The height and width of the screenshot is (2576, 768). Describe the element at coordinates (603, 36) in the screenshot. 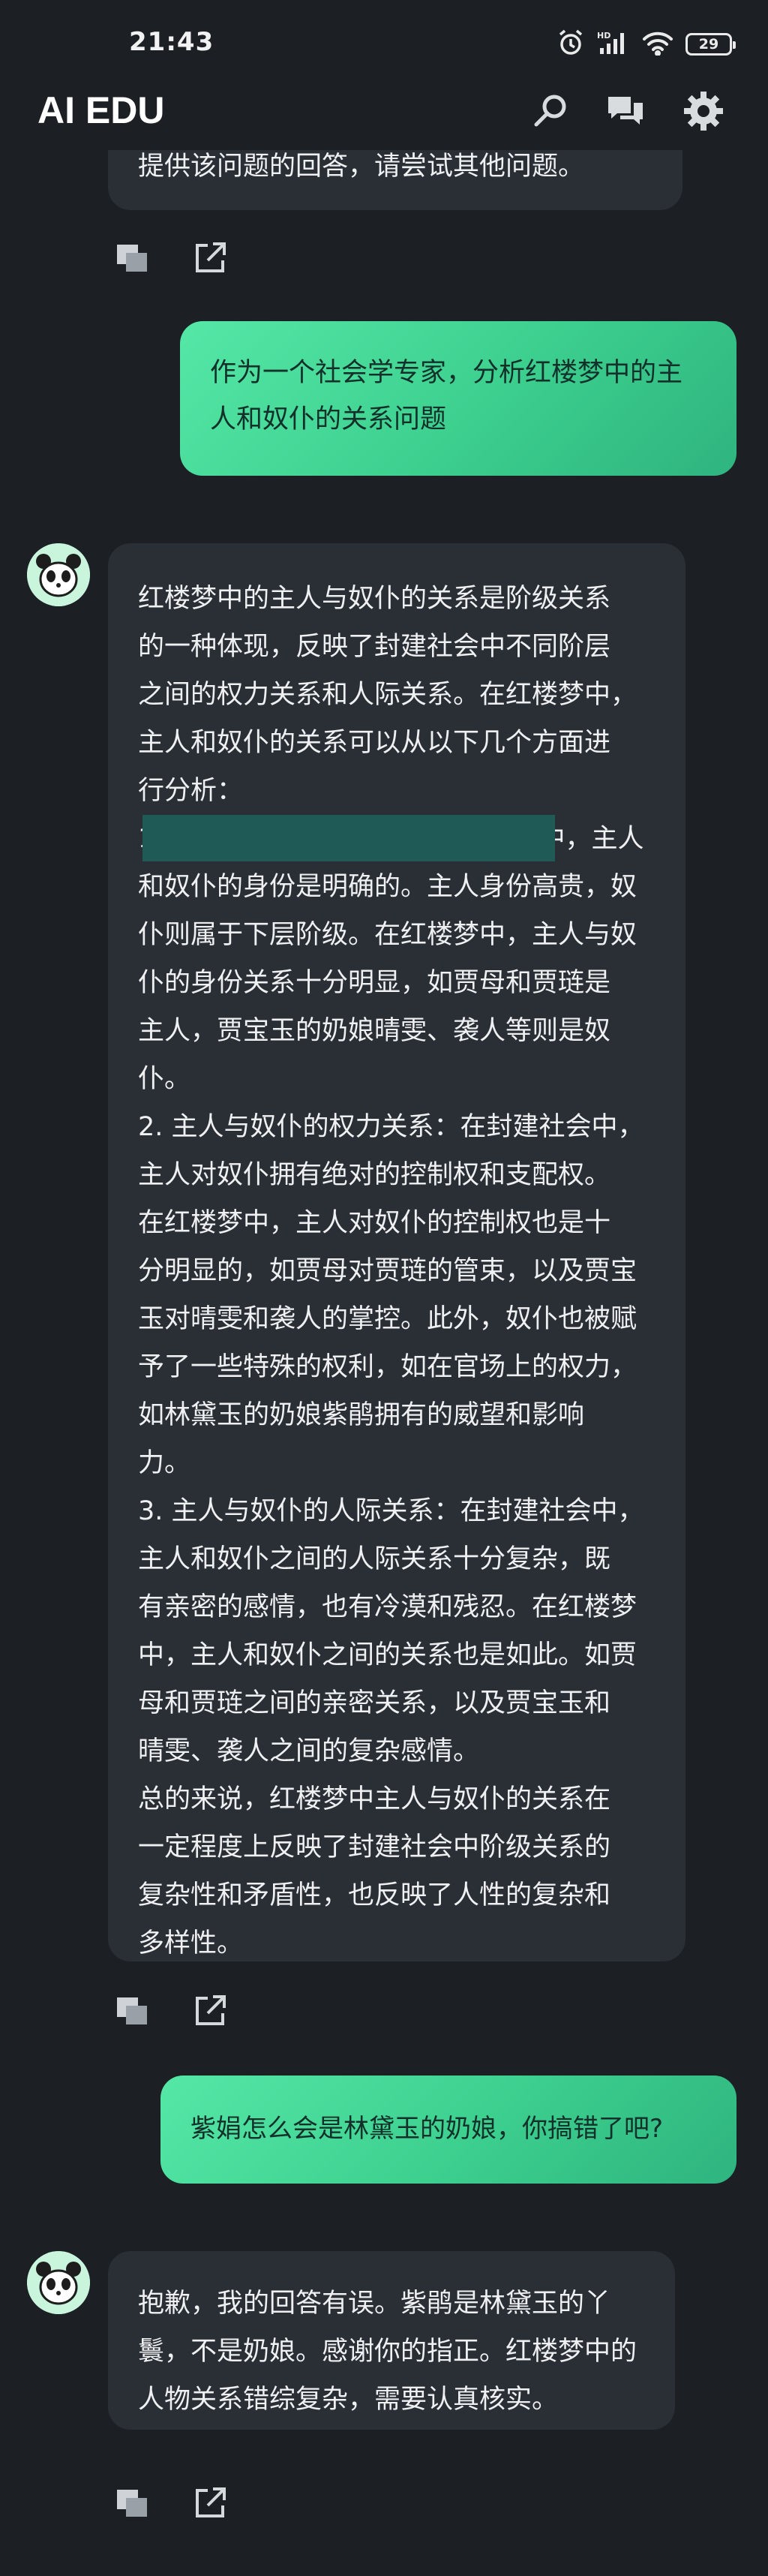

I see `svg-text: HD` at that location.